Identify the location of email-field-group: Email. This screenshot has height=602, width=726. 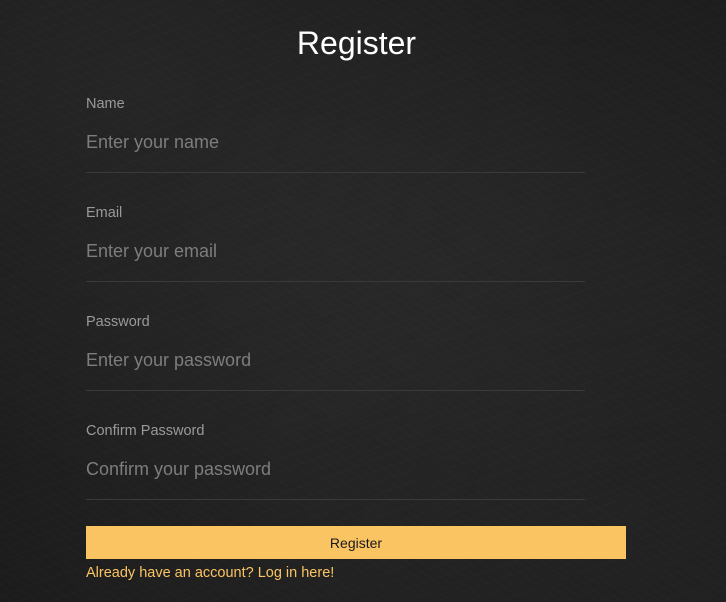
(335, 243).